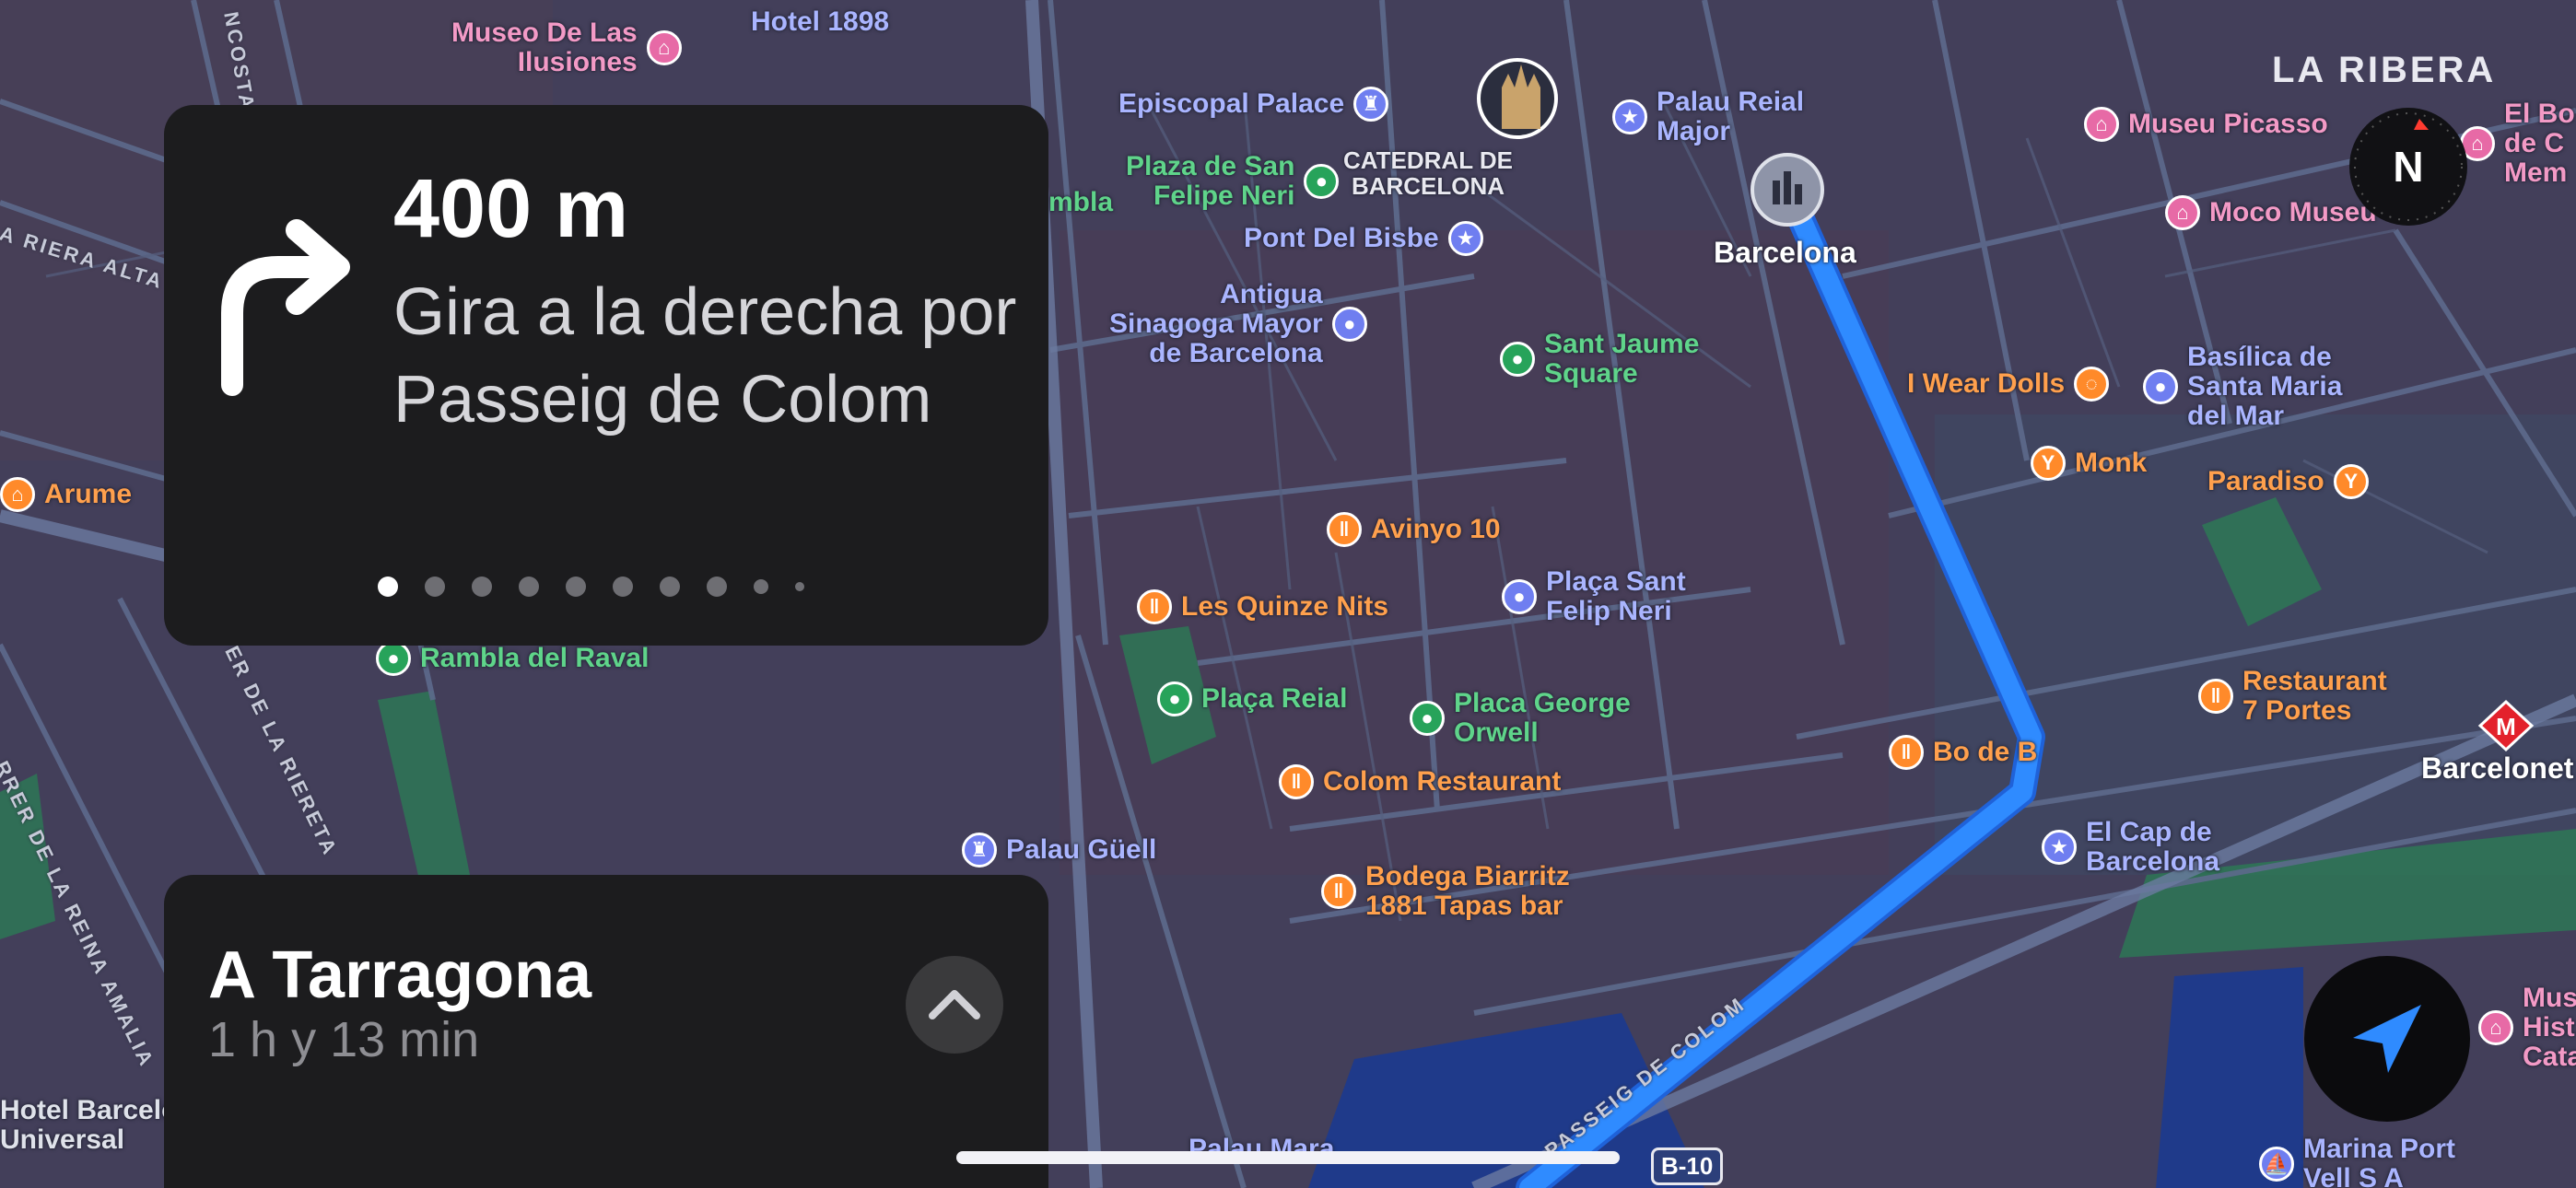 The image size is (2576, 1188). I want to click on chevron-up-icon, so click(954, 1004).